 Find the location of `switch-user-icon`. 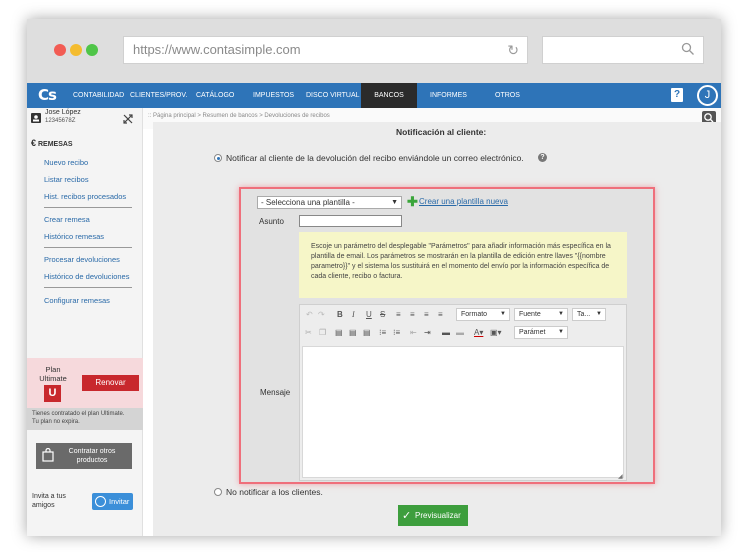

switch-user-icon is located at coordinates (128, 119).